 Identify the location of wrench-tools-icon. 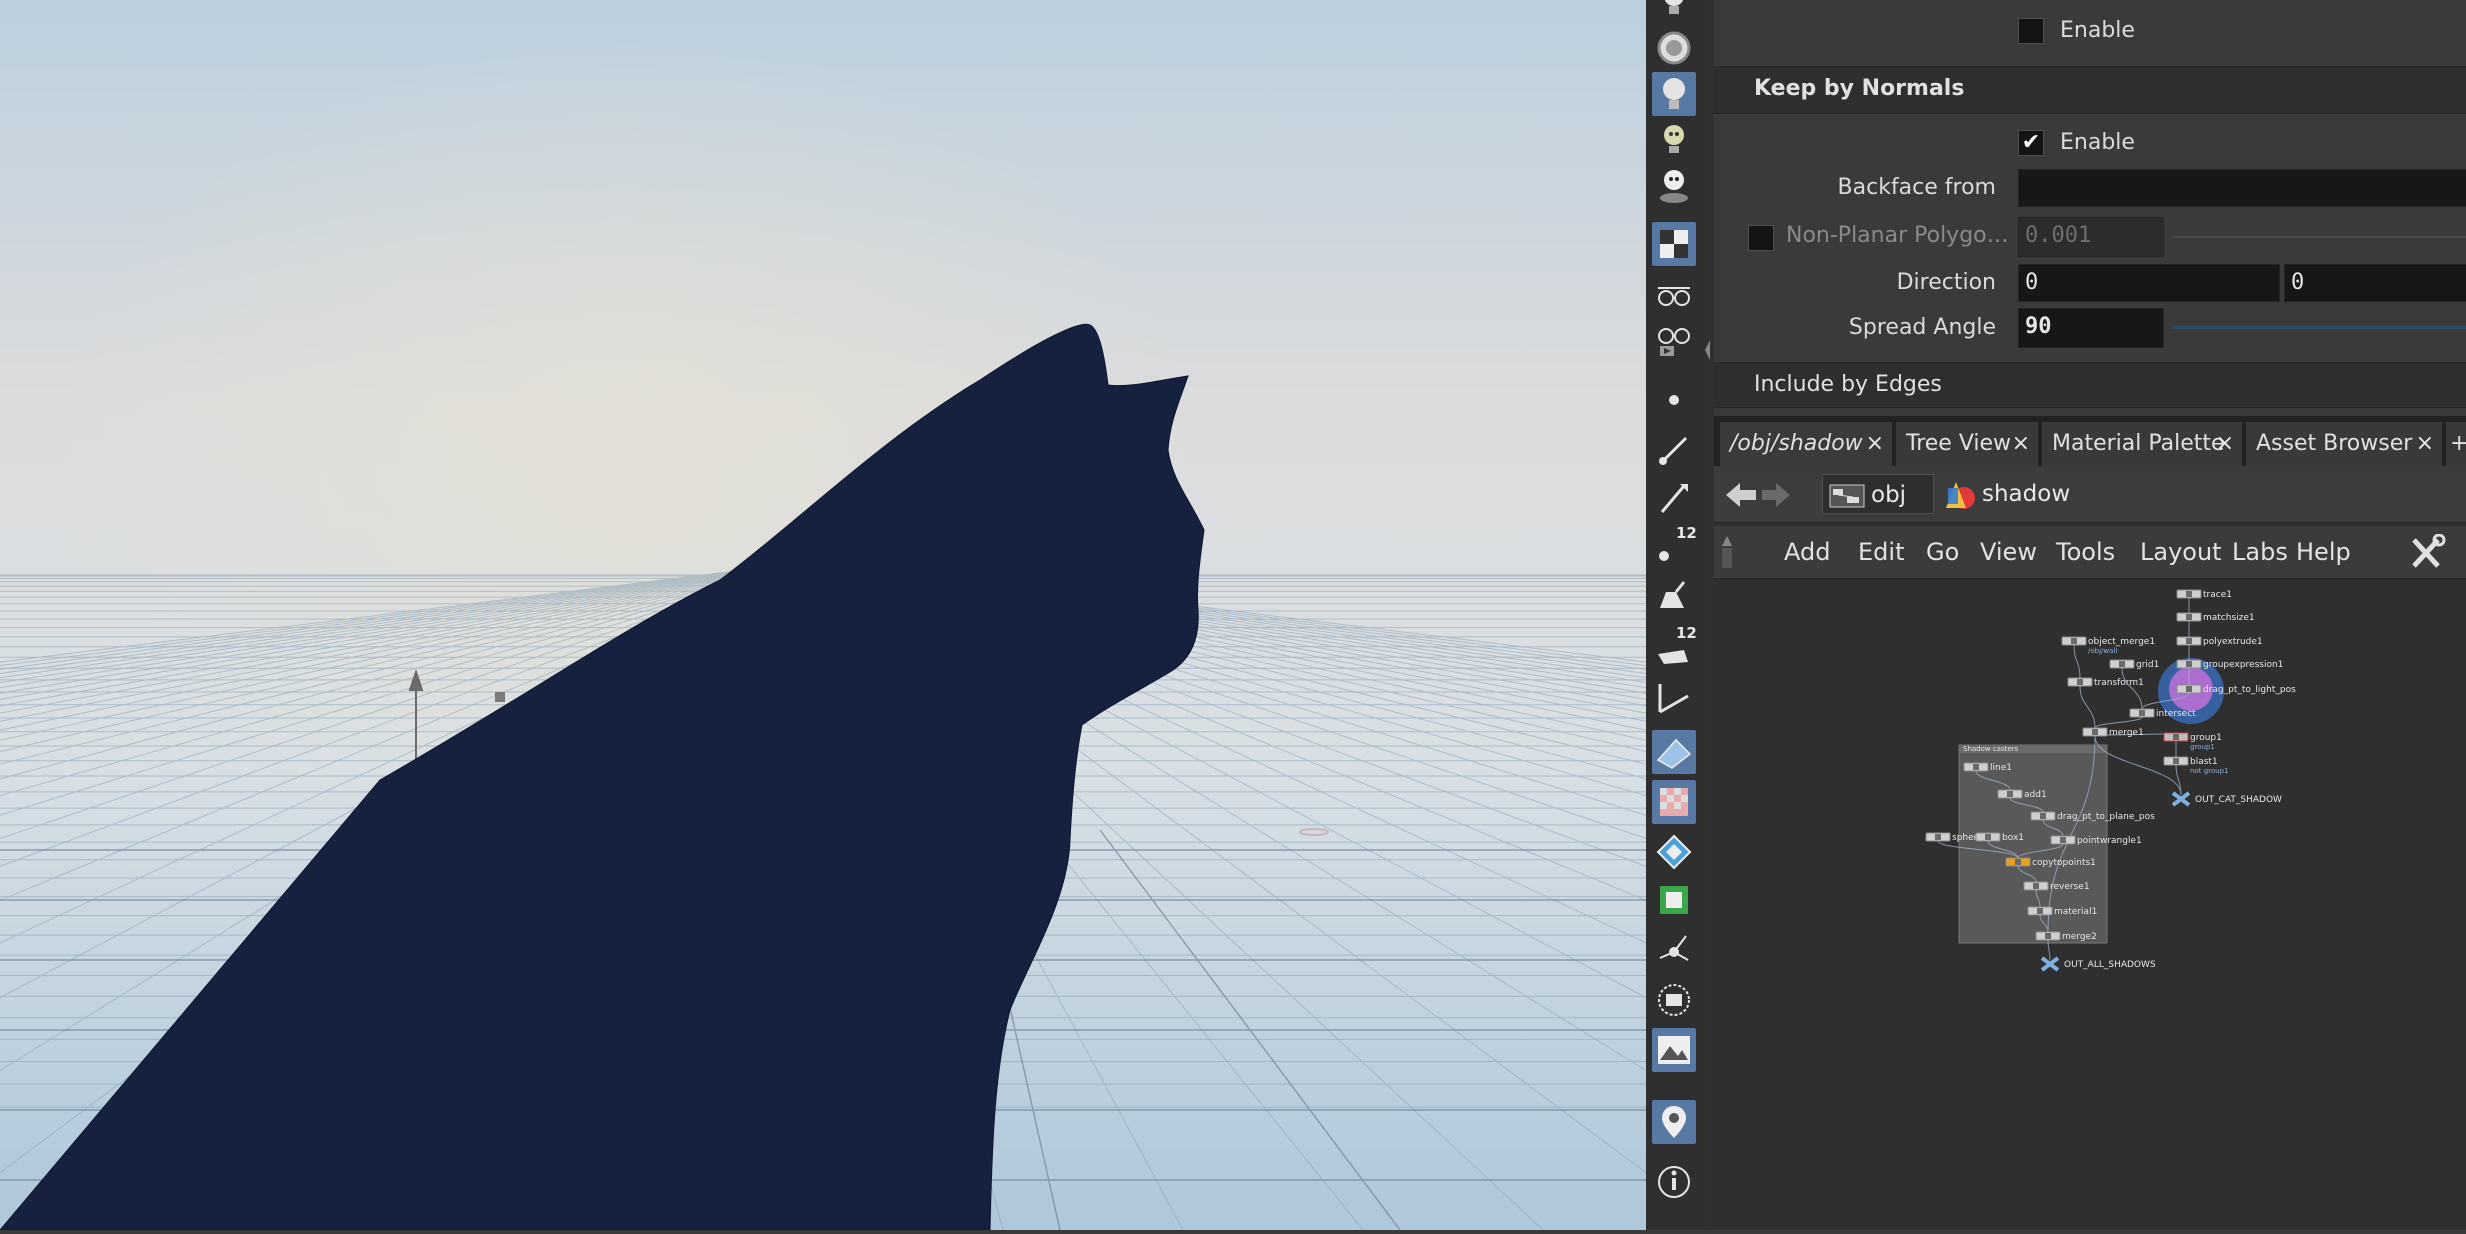
(2428, 552).